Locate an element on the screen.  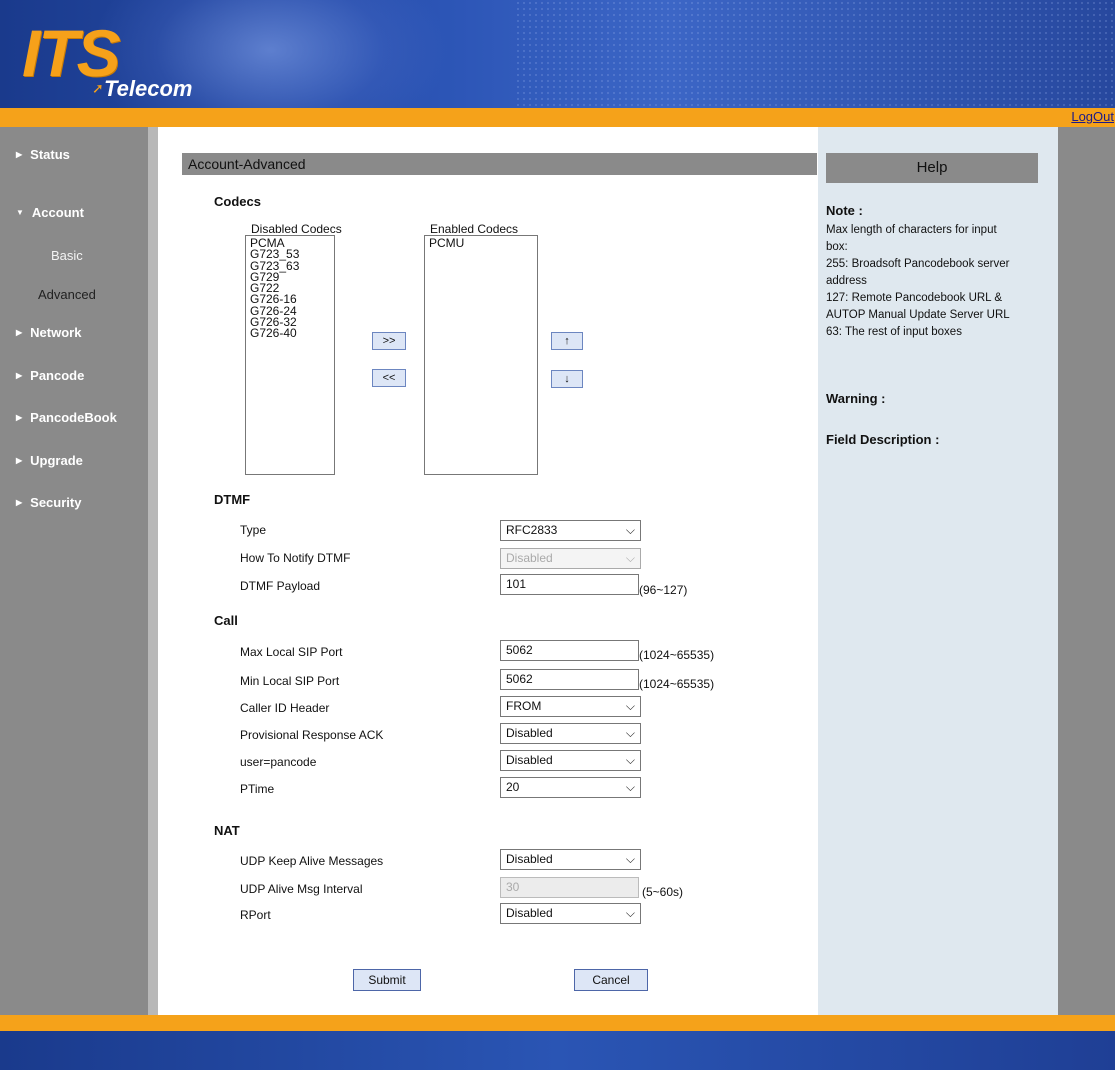
sidebar-item-label: Security is located at coordinates (56, 502).